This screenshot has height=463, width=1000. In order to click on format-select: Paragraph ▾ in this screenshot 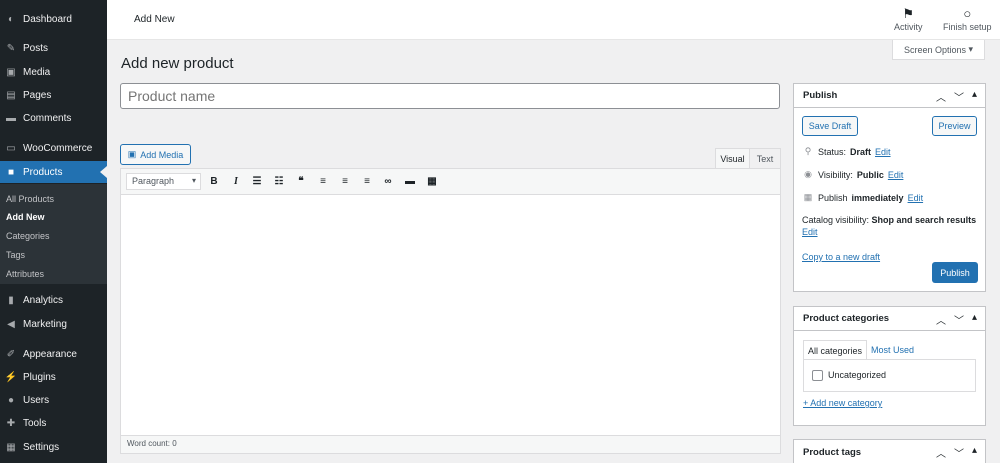, I will do `click(163, 181)`.